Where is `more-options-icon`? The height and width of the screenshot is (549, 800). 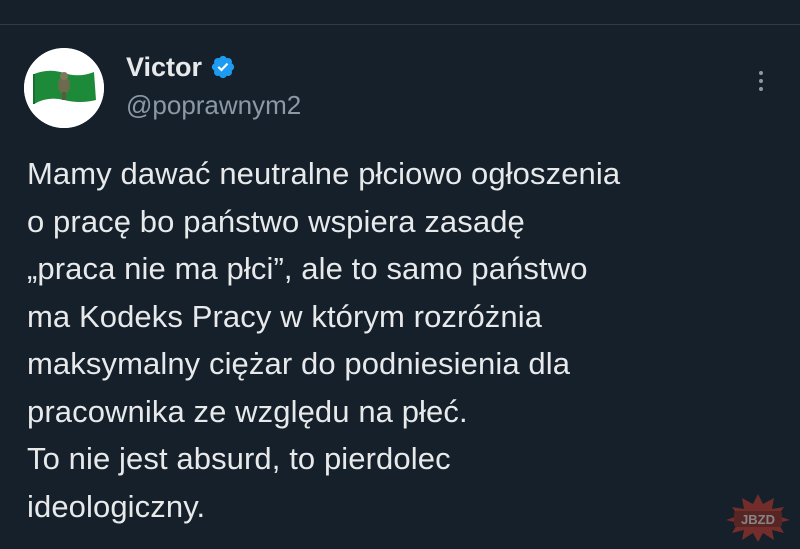
more-options-icon is located at coordinates (761, 81).